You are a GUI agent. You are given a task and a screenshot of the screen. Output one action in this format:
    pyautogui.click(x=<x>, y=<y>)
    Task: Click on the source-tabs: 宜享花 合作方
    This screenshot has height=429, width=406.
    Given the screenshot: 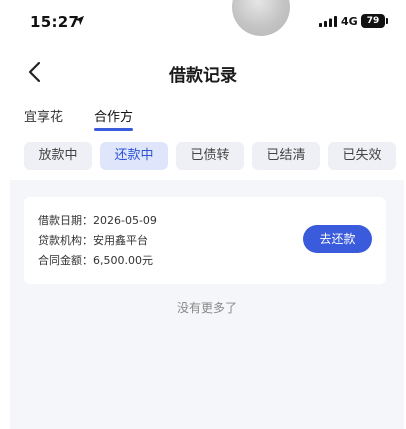 What is the action you would take?
    pyautogui.click(x=203, y=118)
    